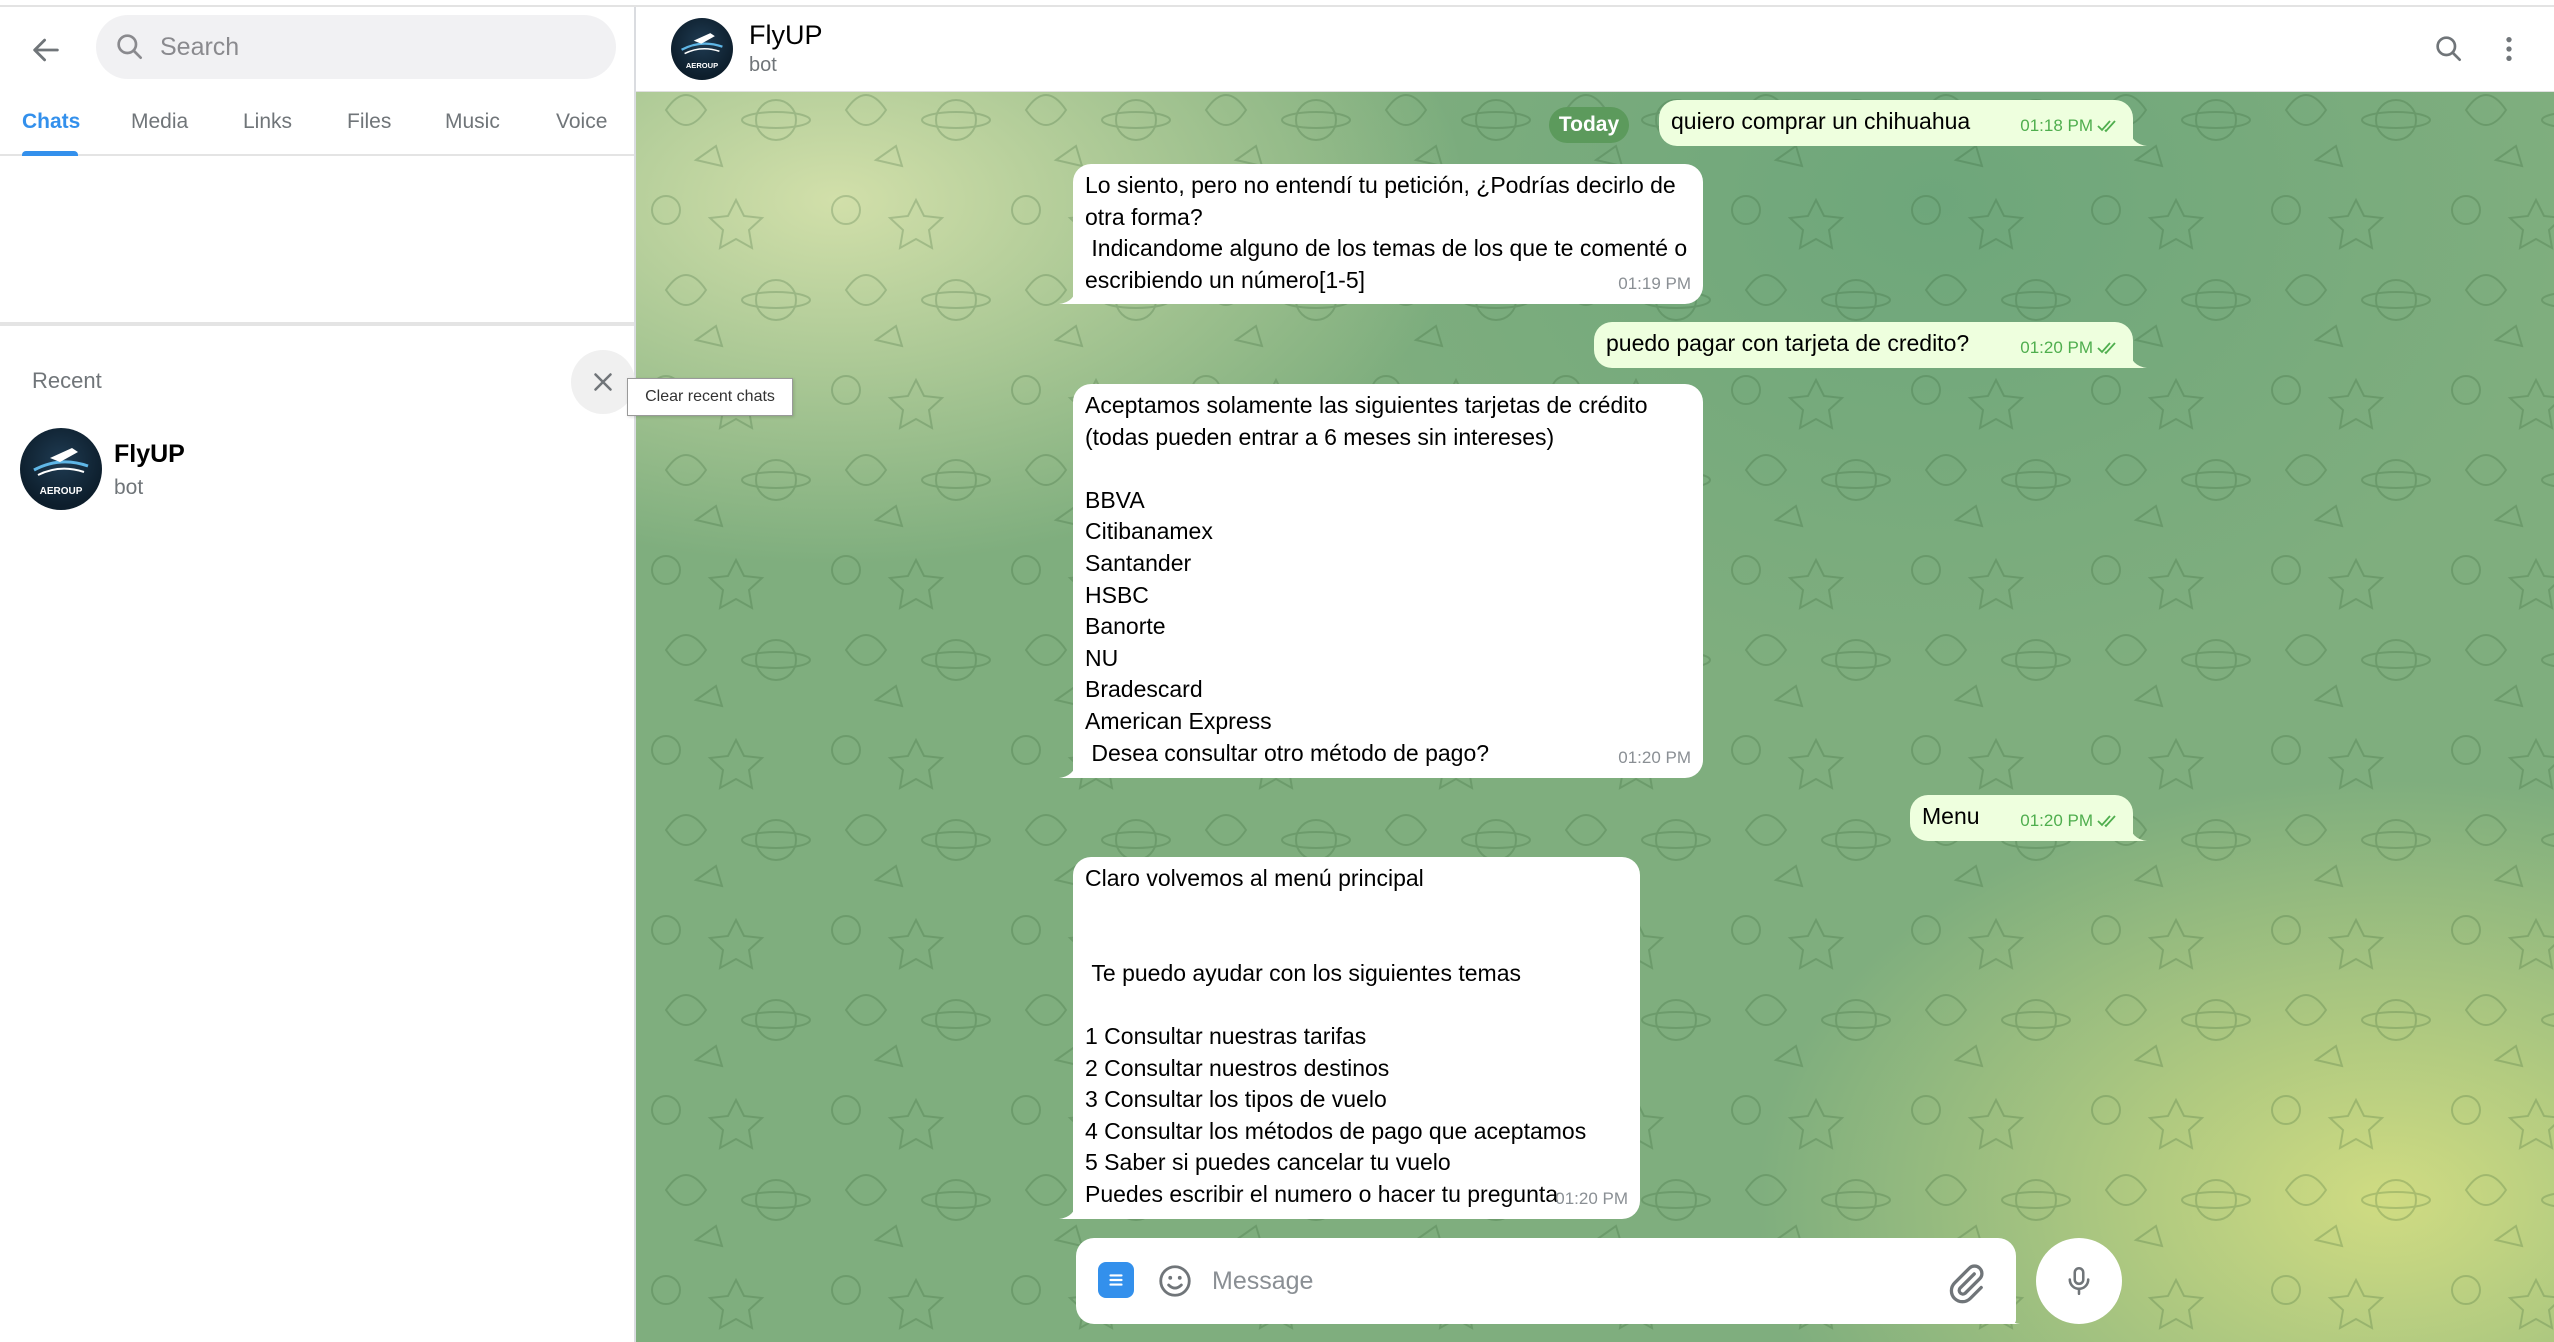 The image size is (2554, 1342). What do you see at coordinates (375, 47) in the screenshot?
I see `search-input` at bounding box center [375, 47].